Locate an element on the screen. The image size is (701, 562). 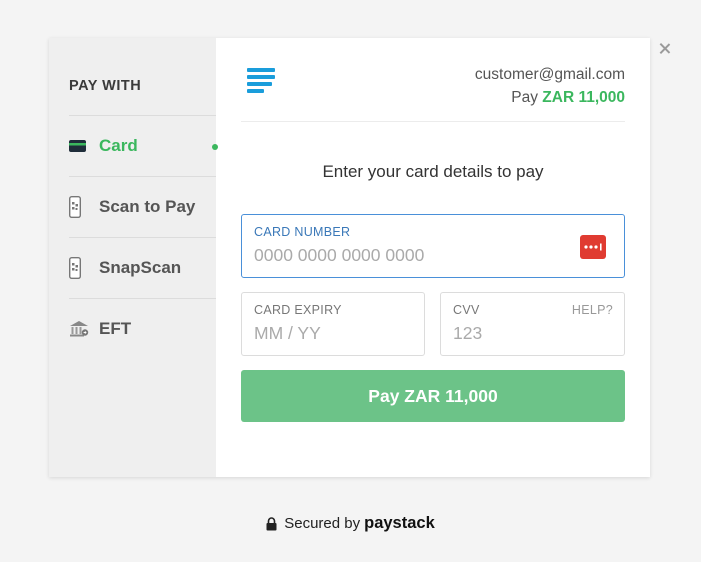
paystack-logo: paystack is located at coordinates (399, 523).